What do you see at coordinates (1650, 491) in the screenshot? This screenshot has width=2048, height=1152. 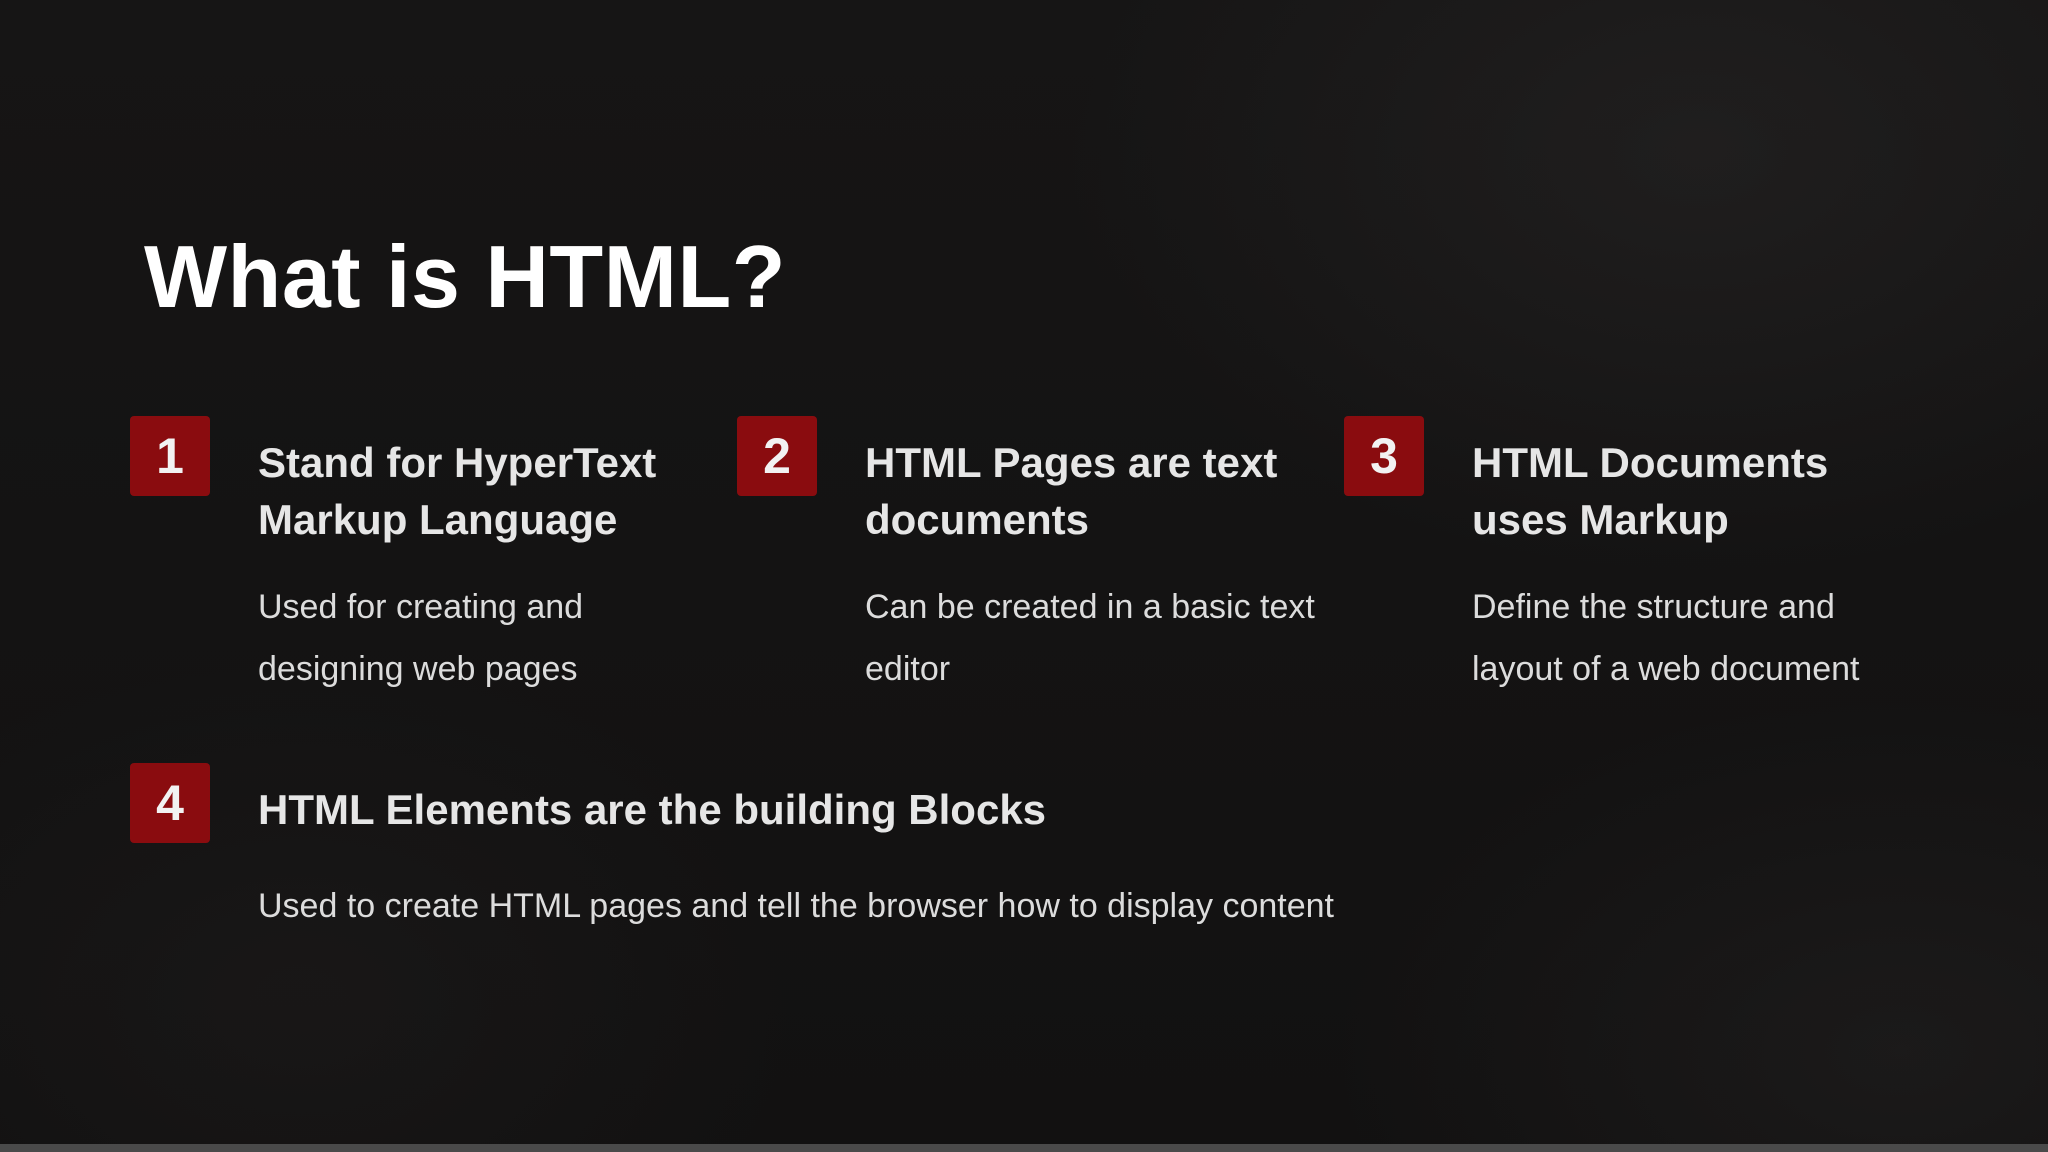 I see `point-heading: HTML Documents uses Markup` at bounding box center [1650, 491].